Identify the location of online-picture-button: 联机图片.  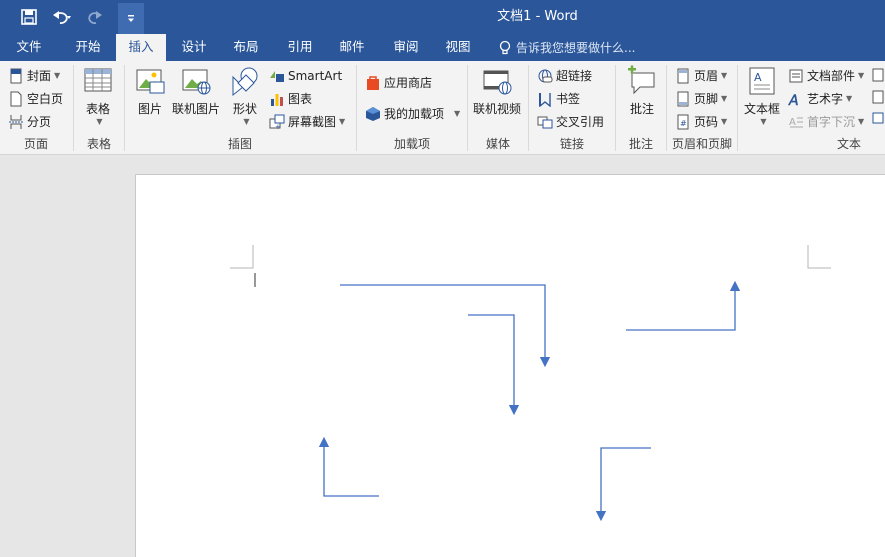
(196, 91).